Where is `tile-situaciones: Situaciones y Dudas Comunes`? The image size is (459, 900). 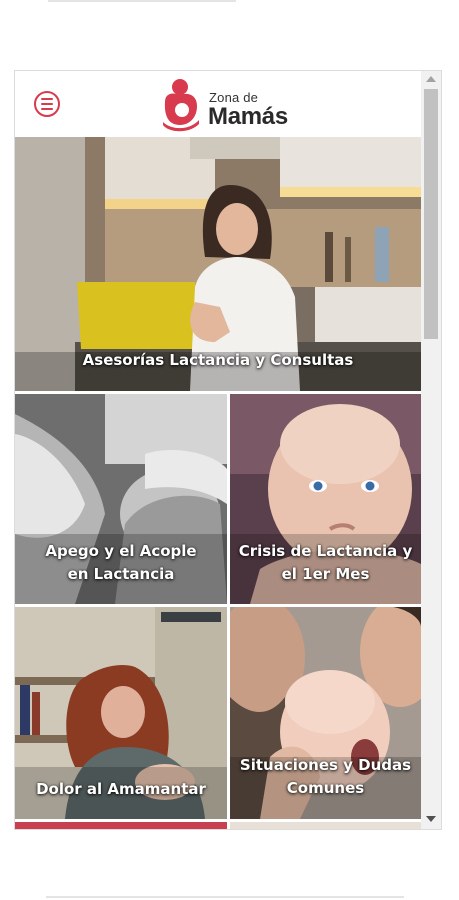
tile-situaciones: Situaciones y Dudas Comunes is located at coordinates (325, 713).